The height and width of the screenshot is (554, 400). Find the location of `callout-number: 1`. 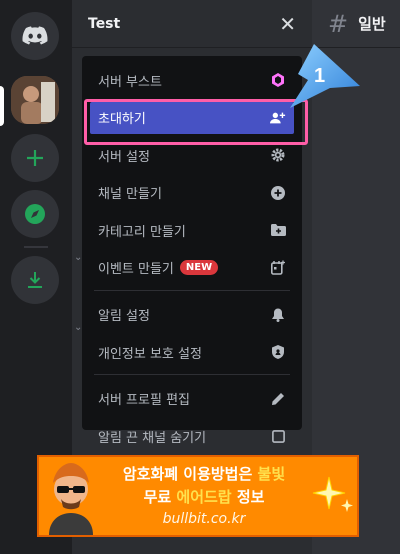

callout-number: 1 is located at coordinates (319, 76).